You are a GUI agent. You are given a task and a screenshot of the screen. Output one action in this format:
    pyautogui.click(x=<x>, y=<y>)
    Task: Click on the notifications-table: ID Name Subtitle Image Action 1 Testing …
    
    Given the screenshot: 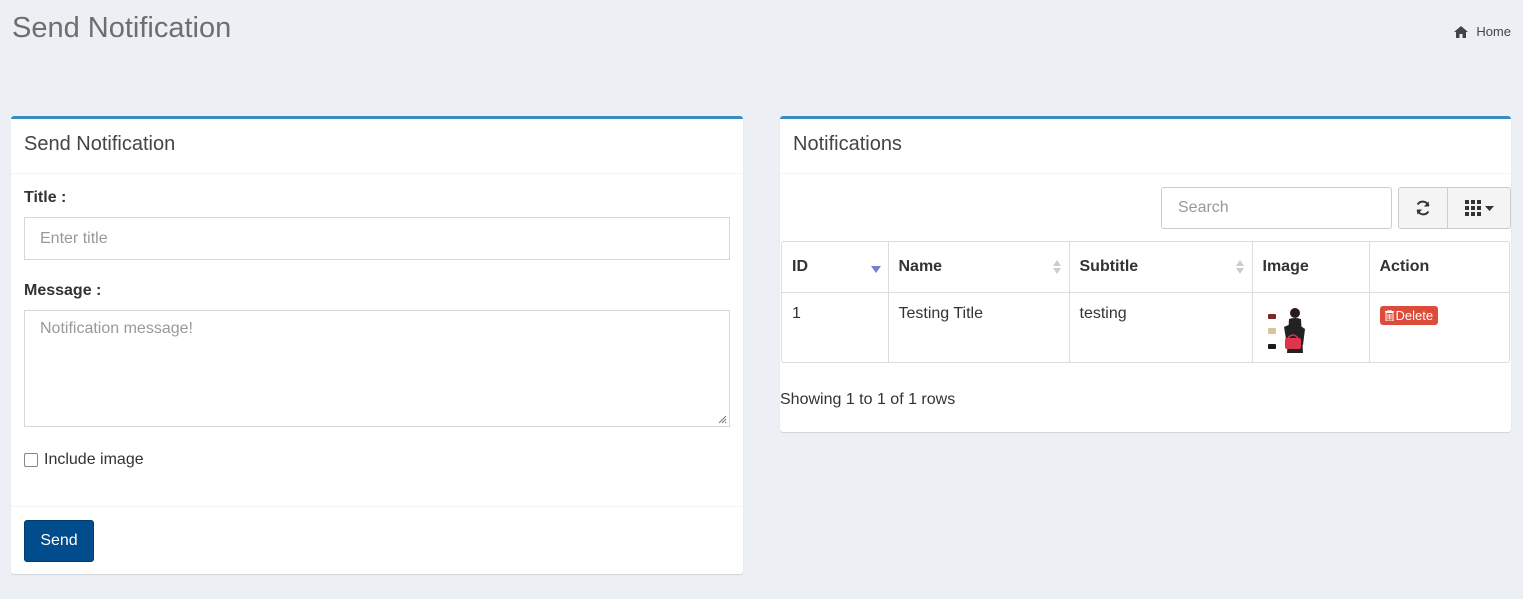 What is the action you would take?
    pyautogui.click(x=1145, y=302)
    